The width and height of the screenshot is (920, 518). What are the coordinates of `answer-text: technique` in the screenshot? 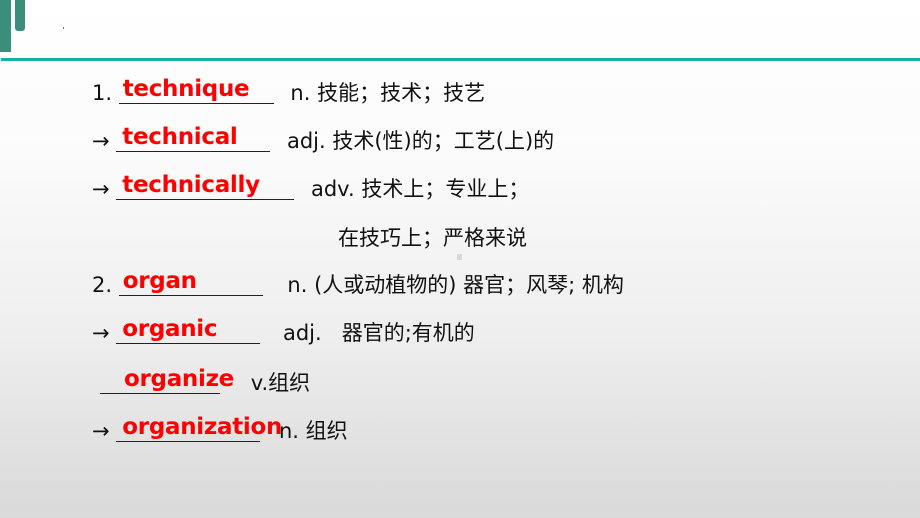 It's located at (186, 89).